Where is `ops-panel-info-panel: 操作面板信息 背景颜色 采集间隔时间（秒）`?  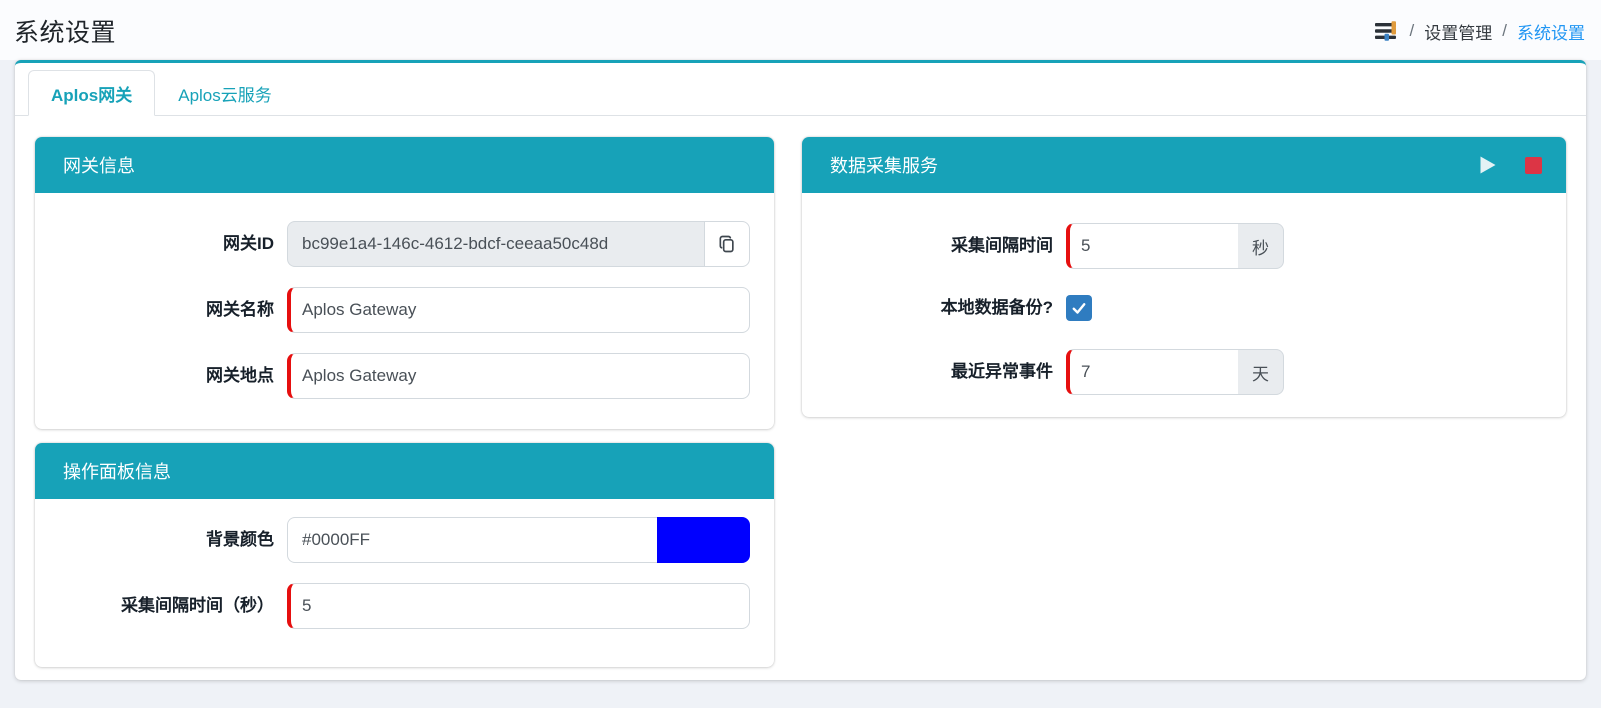
ops-panel-info-panel: 操作面板信息 背景颜色 采集间隔时间（秒） is located at coordinates (404, 555).